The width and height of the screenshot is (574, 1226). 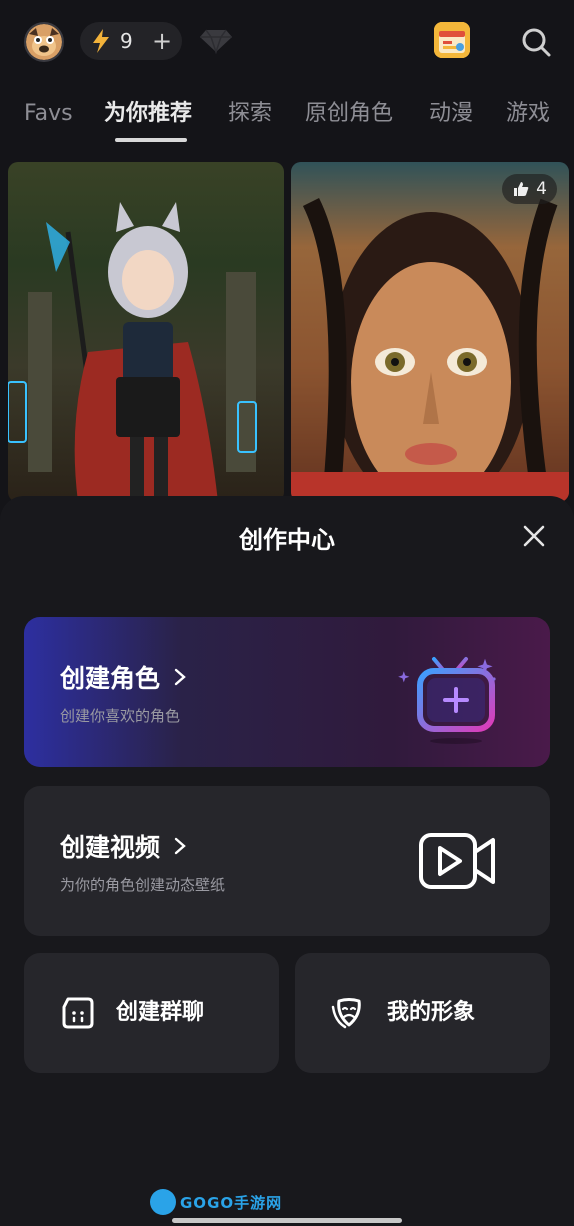 What do you see at coordinates (126, 41) in the screenshot?
I see `energy-count: 9` at bounding box center [126, 41].